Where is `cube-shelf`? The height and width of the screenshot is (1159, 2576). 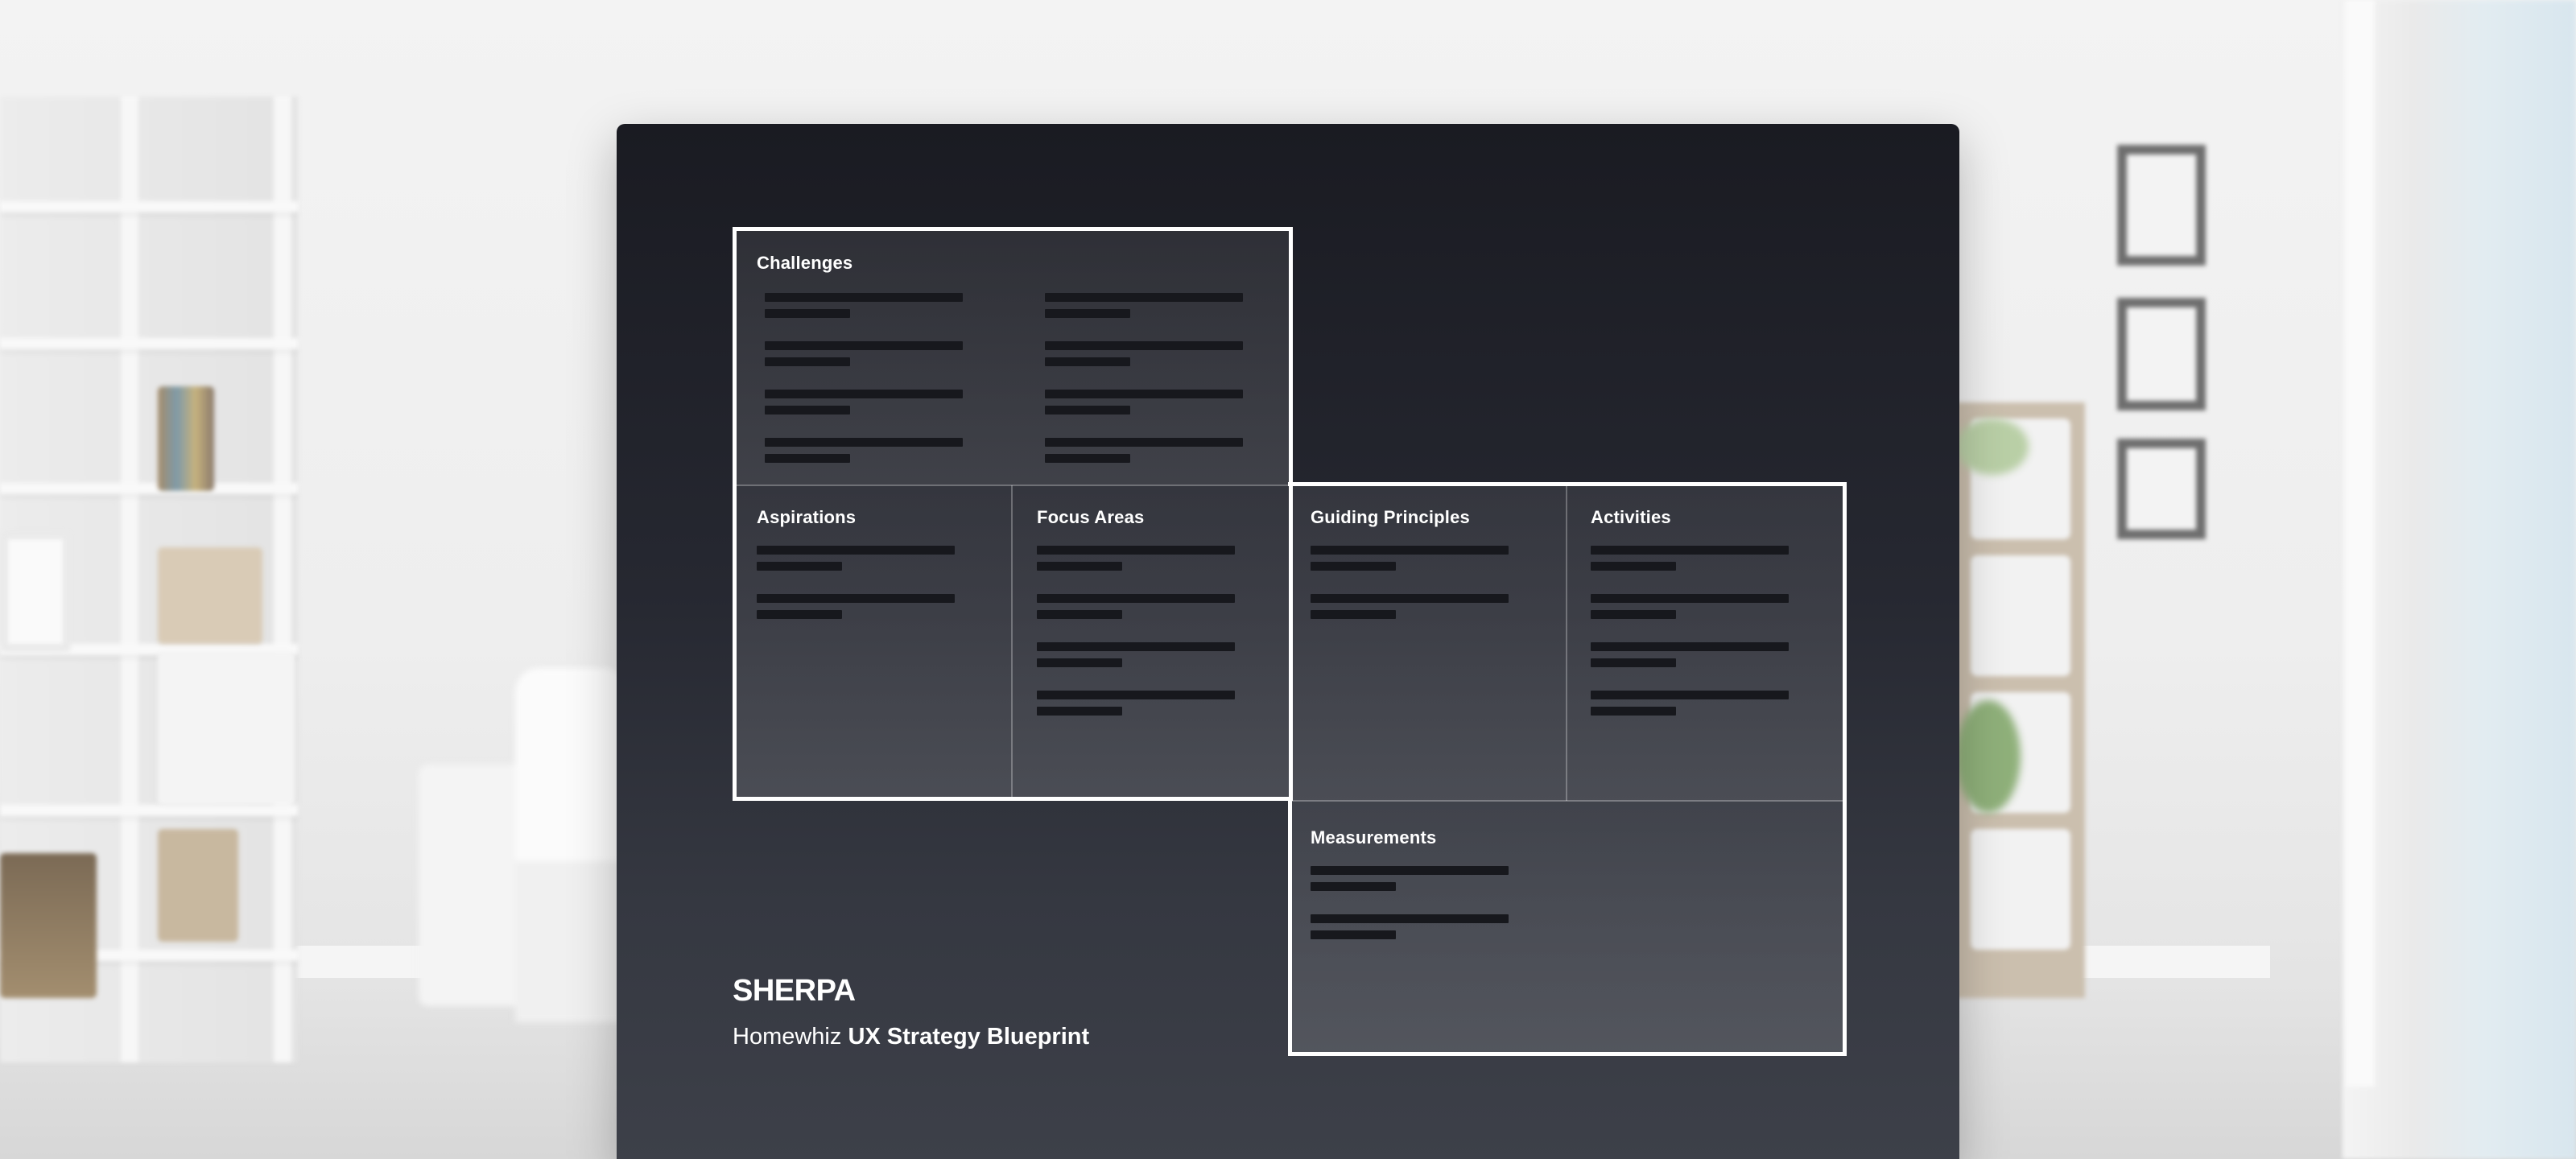
cube-shelf is located at coordinates (2020, 700).